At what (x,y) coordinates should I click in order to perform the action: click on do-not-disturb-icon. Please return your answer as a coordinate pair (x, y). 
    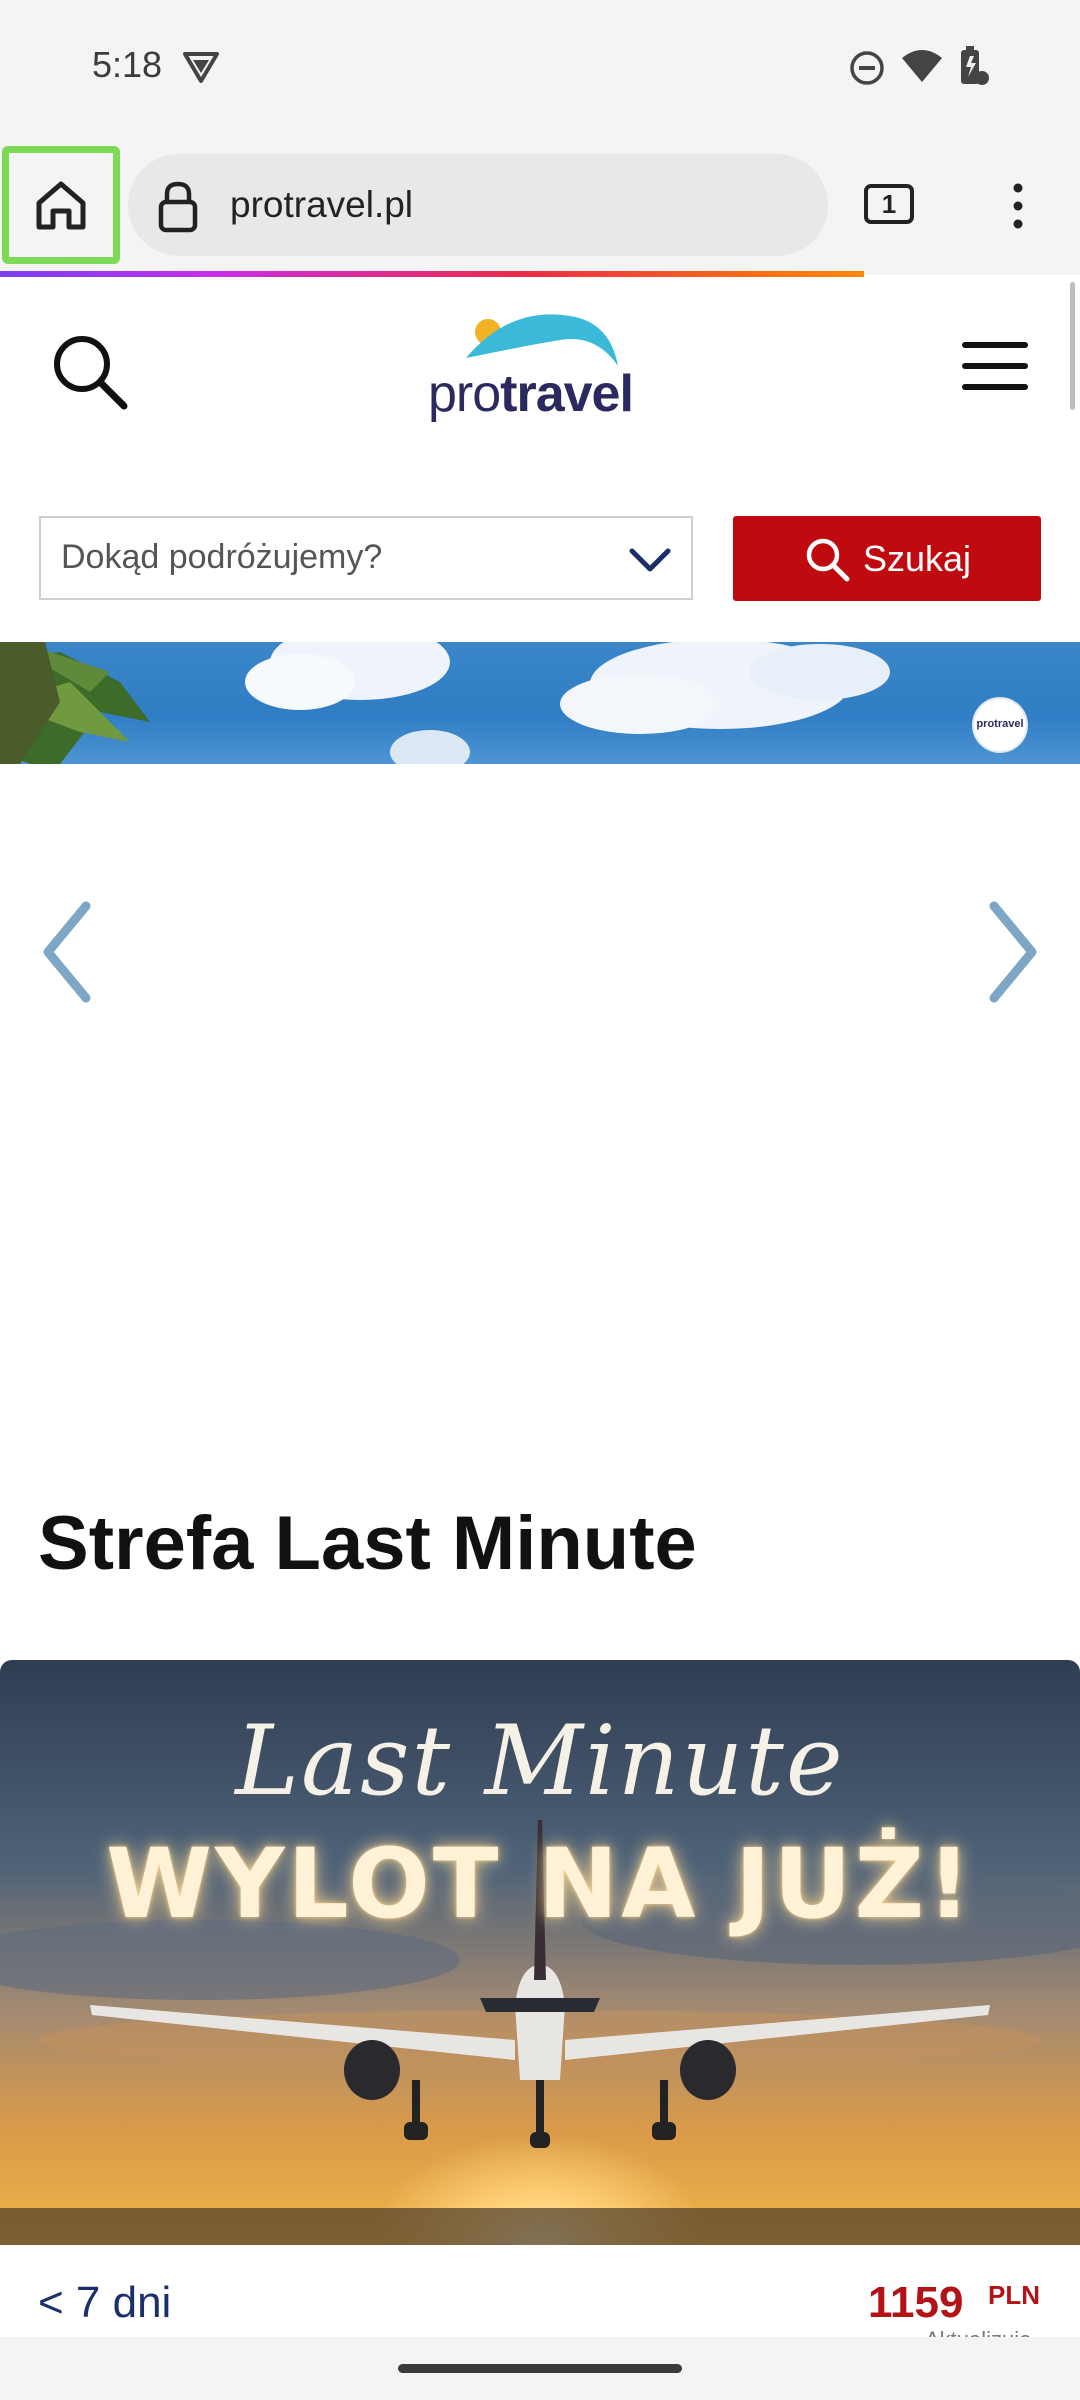
    Looking at the image, I should click on (867, 68).